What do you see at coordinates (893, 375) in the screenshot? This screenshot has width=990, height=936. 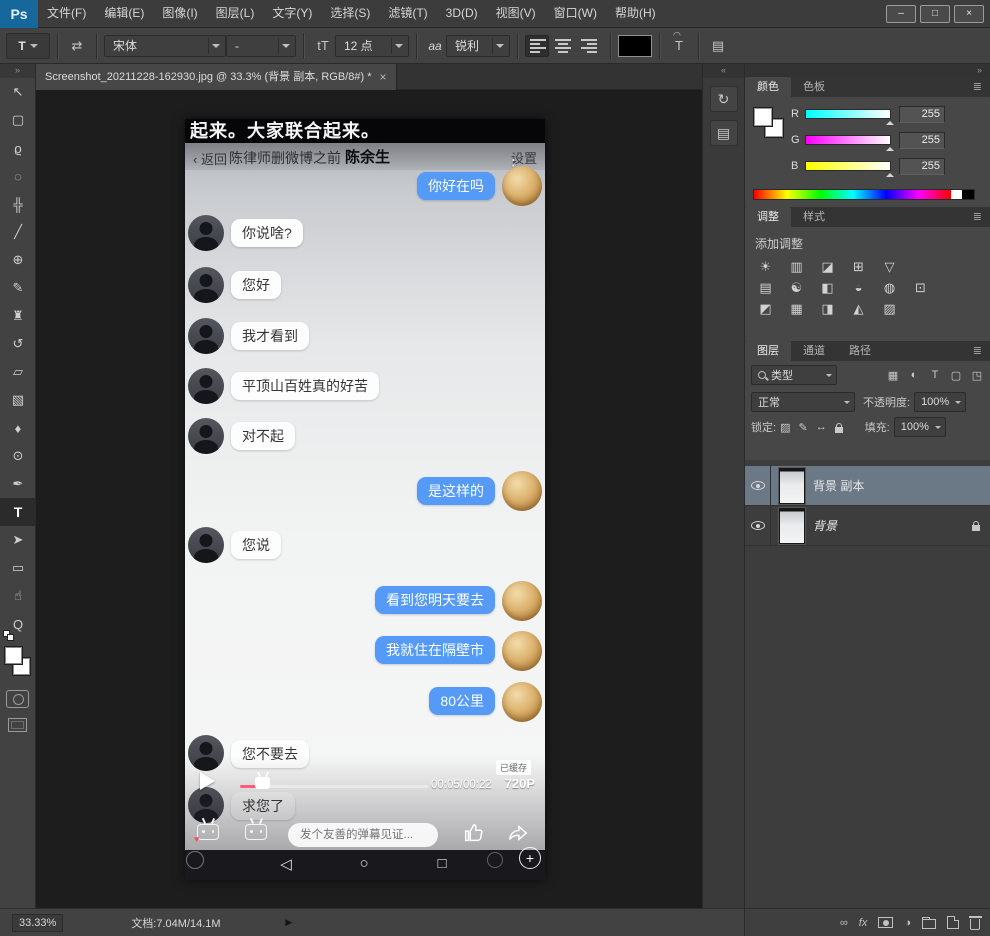 I see `filter-pixel-icon: ▦` at bounding box center [893, 375].